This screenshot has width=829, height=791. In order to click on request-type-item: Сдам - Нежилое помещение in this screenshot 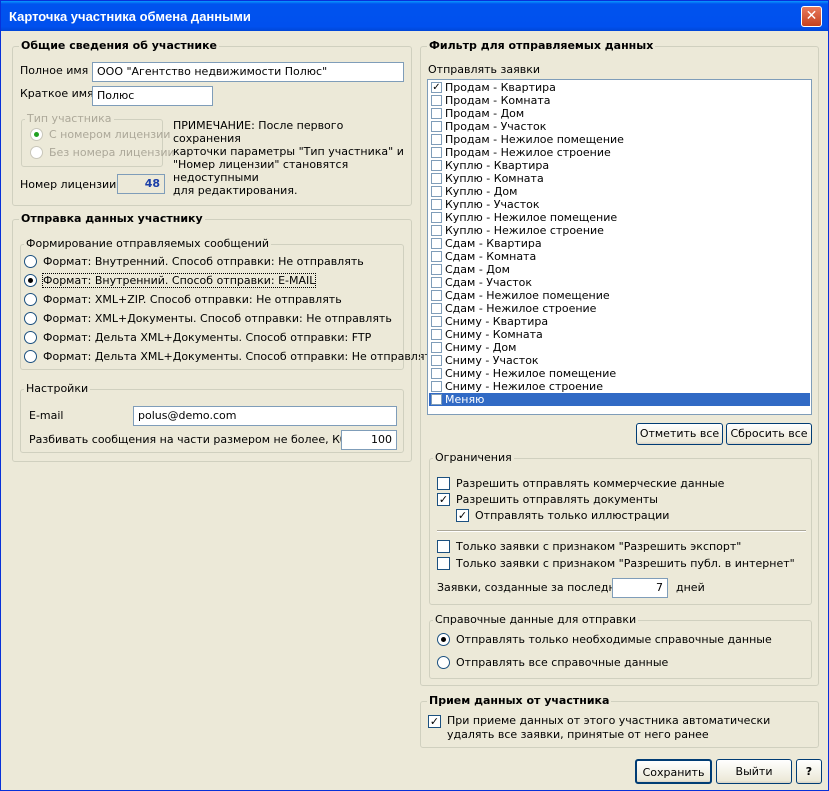, I will do `click(619, 295)`.